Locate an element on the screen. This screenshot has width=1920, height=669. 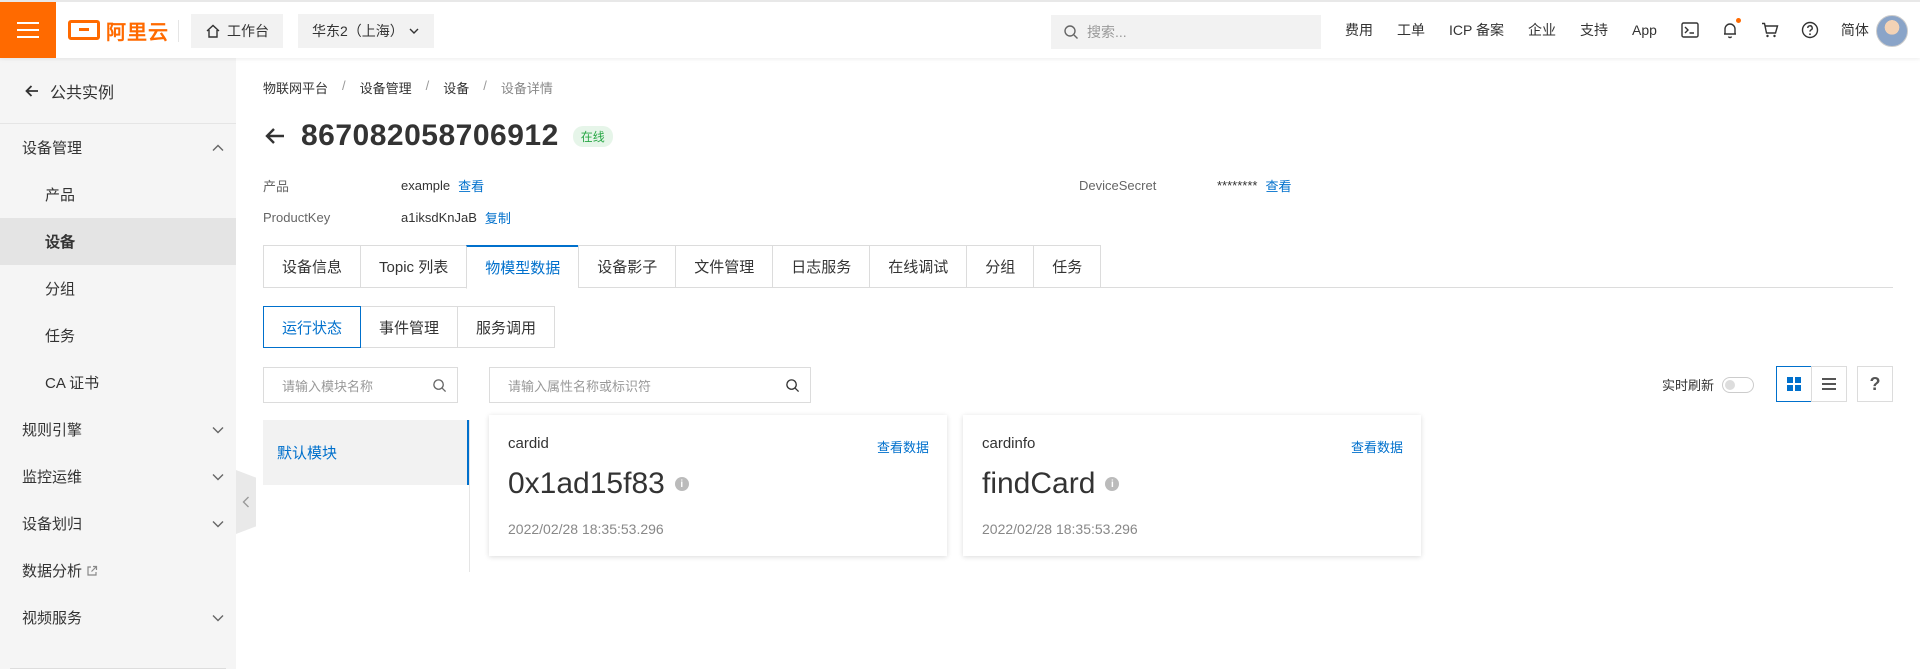
sidebar-back-button: 公共实例 is located at coordinates (118, 91).